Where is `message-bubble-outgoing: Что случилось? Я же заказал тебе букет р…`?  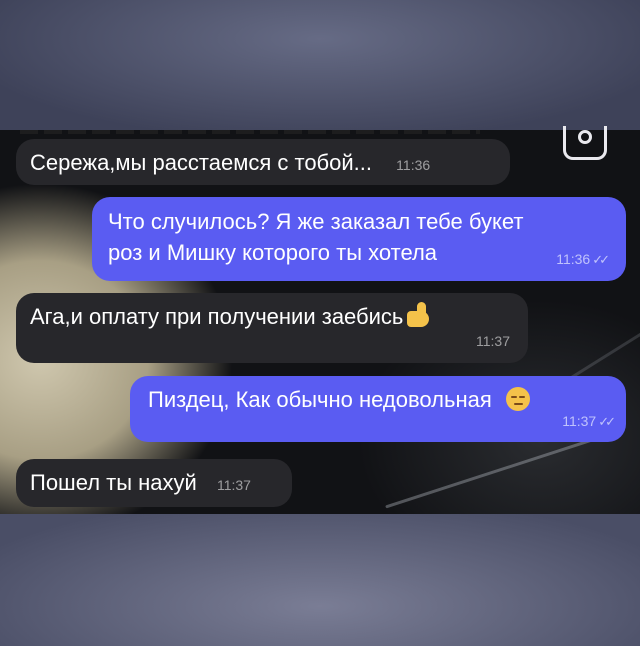
message-bubble-outgoing: Что случилось? Я же заказал тебе букет р… is located at coordinates (359, 239).